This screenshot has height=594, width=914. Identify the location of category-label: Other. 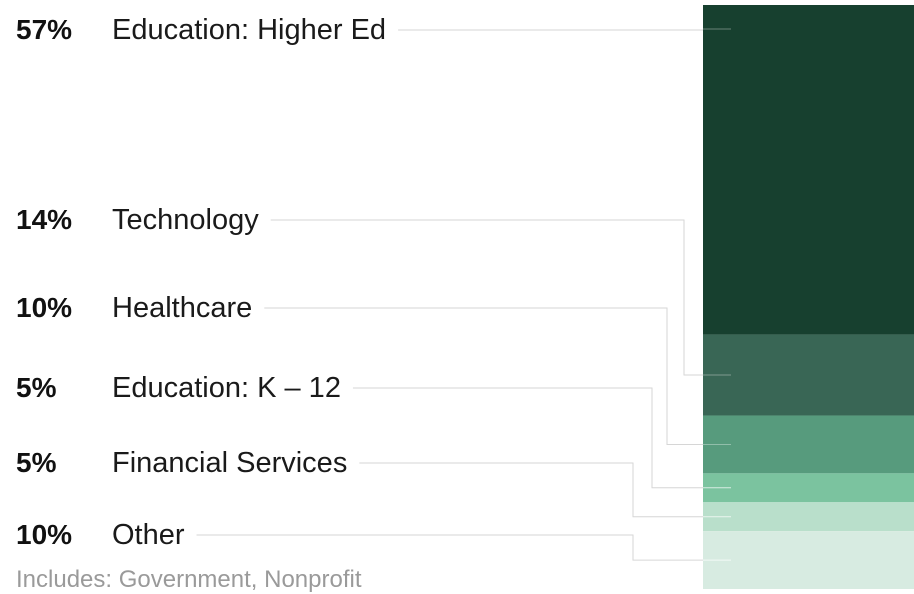
(148, 534).